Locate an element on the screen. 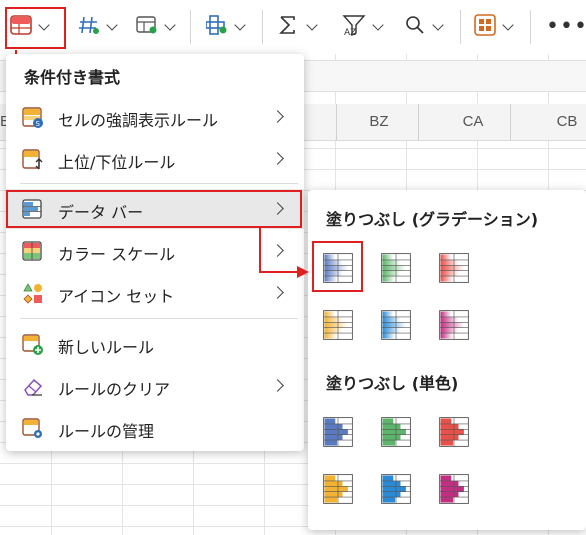 The height and width of the screenshot is (535, 586). gradient-databar-purple is located at coordinates (454, 325).